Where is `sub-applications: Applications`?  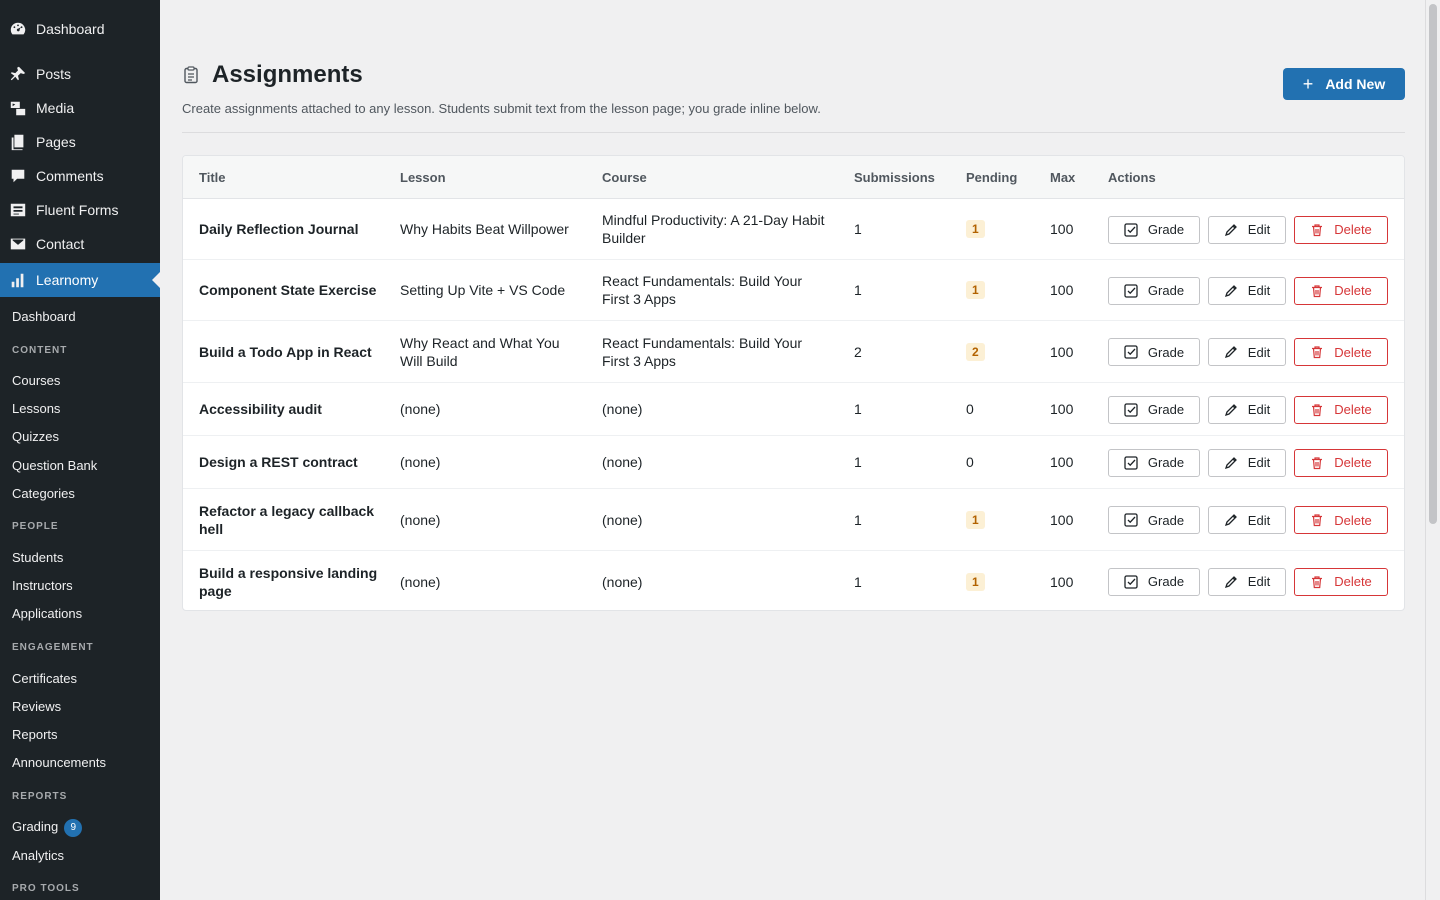 sub-applications: Applications is located at coordinates (47, 614).